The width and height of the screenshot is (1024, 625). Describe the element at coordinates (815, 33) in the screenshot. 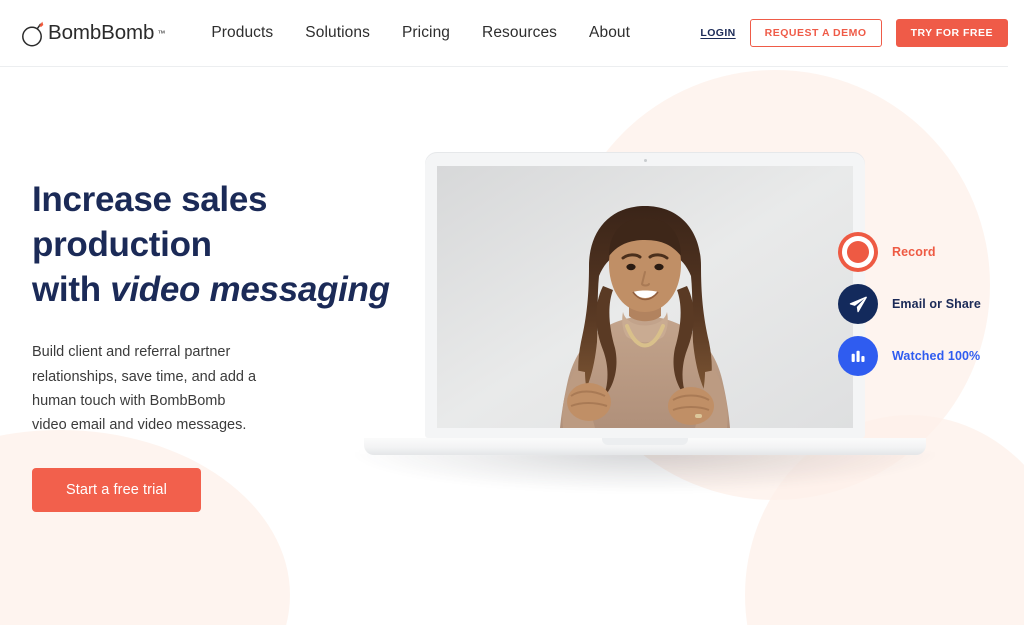

I see `request-demo-button: REQUEST A DEMO` at that location.